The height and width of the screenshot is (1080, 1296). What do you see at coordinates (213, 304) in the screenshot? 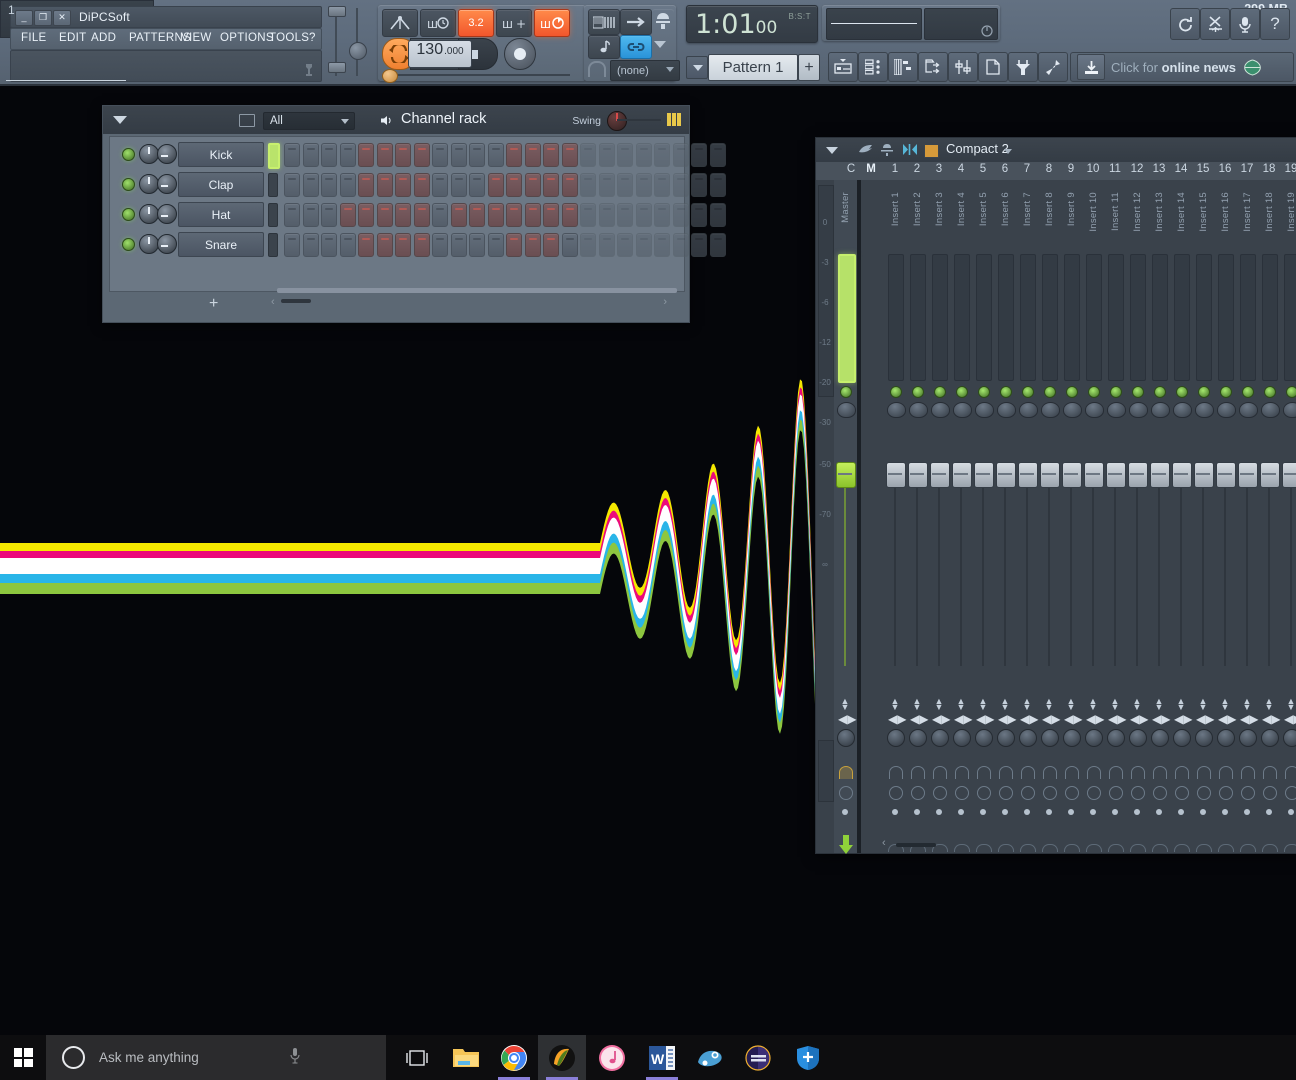
I see `add-channel-button: +` at bounding box center [213, 304].